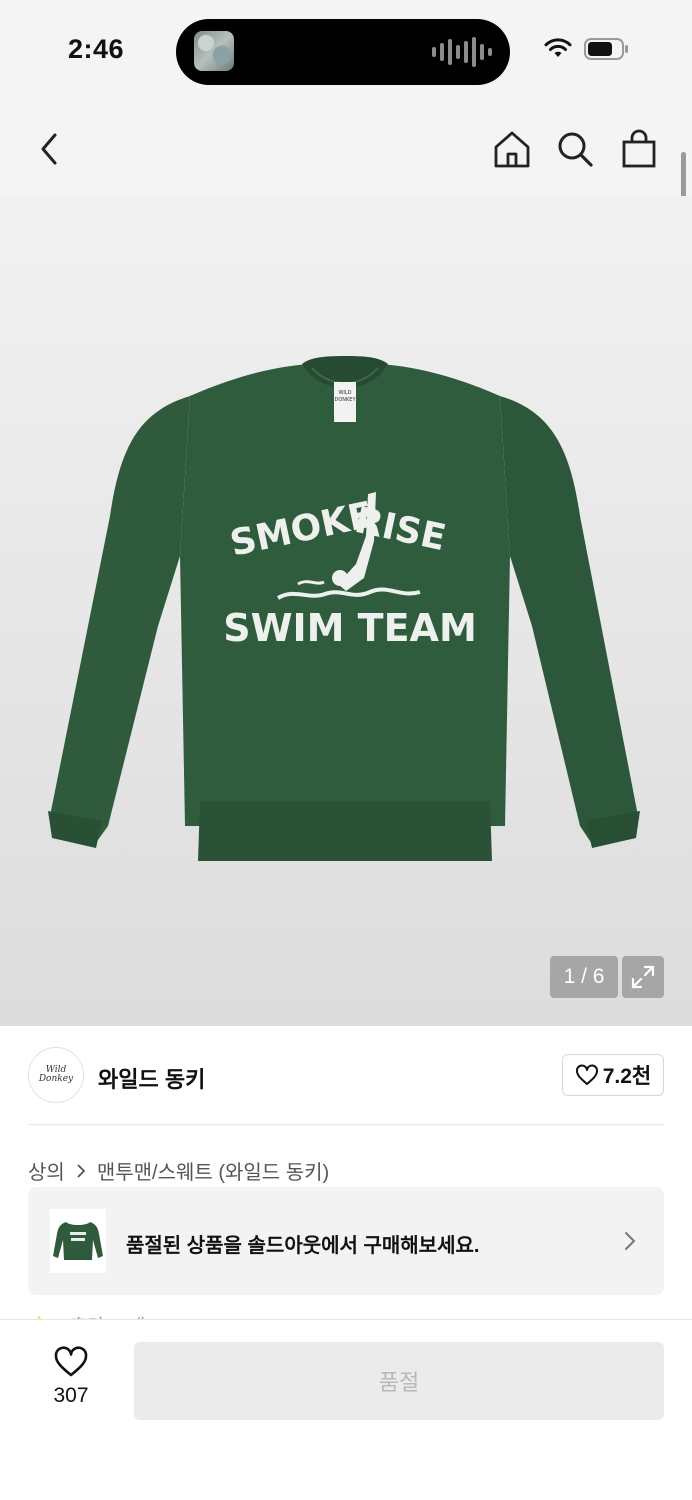 The image size is (692, 1500). What do you see at coordinates (558, 47) in the screenshot?
I see `wifi-icon` at bounding box center [558, 47].